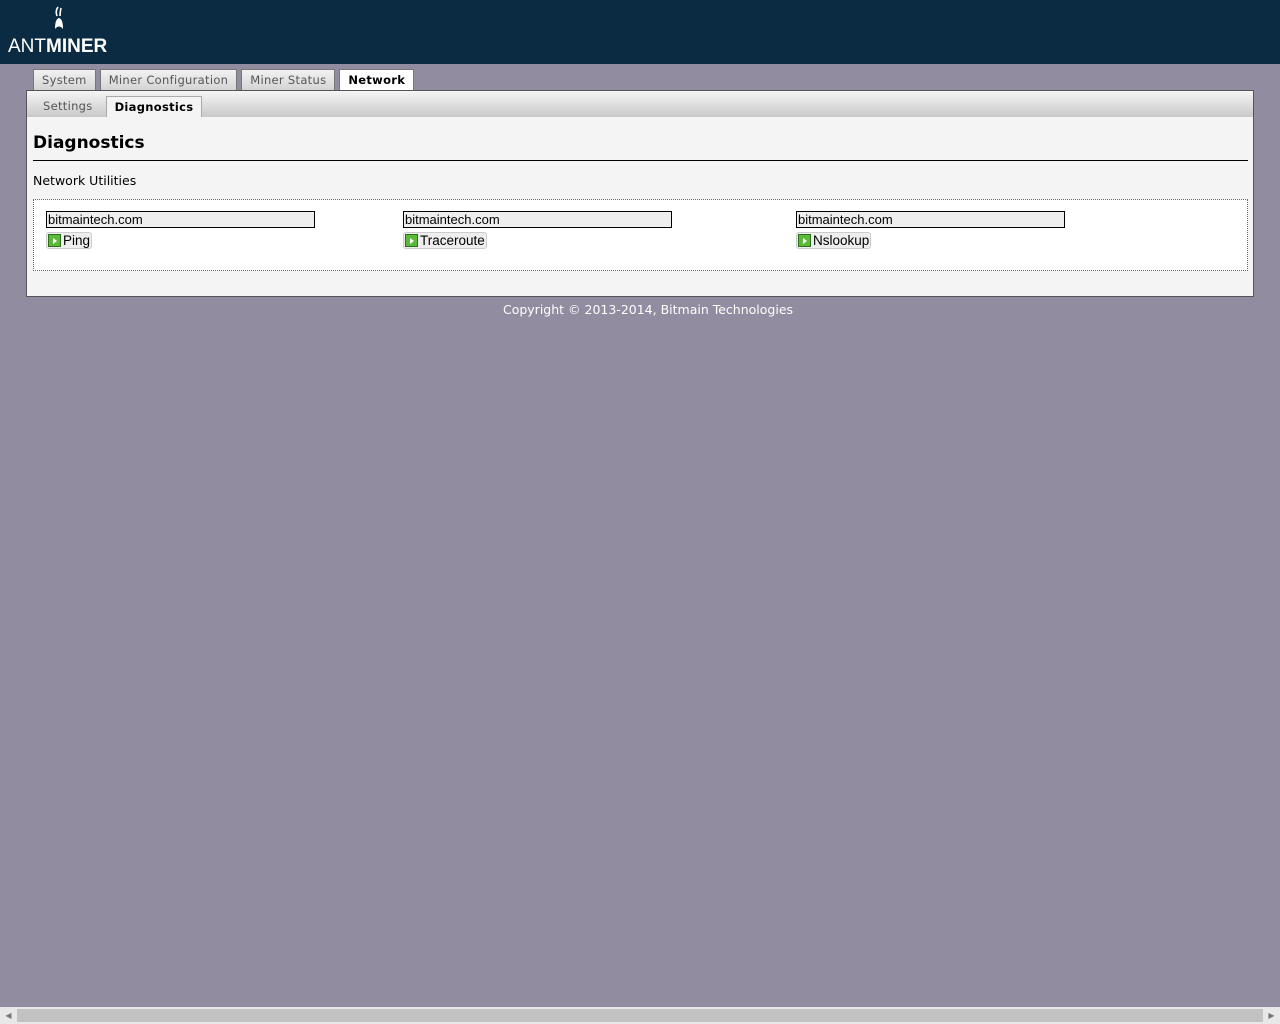 The image size is (1280, 1024). I want to click on title-divider, so click(640, 160).